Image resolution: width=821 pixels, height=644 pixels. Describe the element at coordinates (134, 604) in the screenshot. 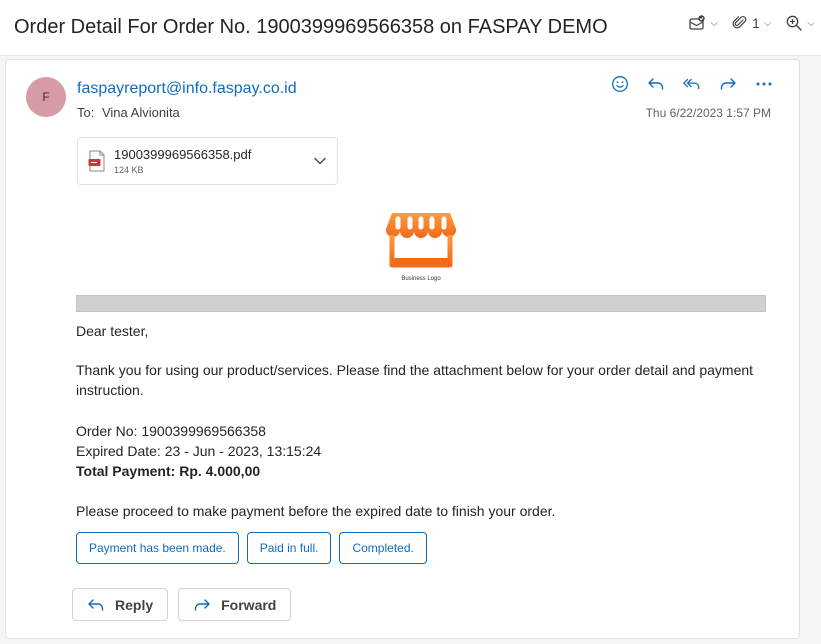

I see `reply-label: Reply` at that location.